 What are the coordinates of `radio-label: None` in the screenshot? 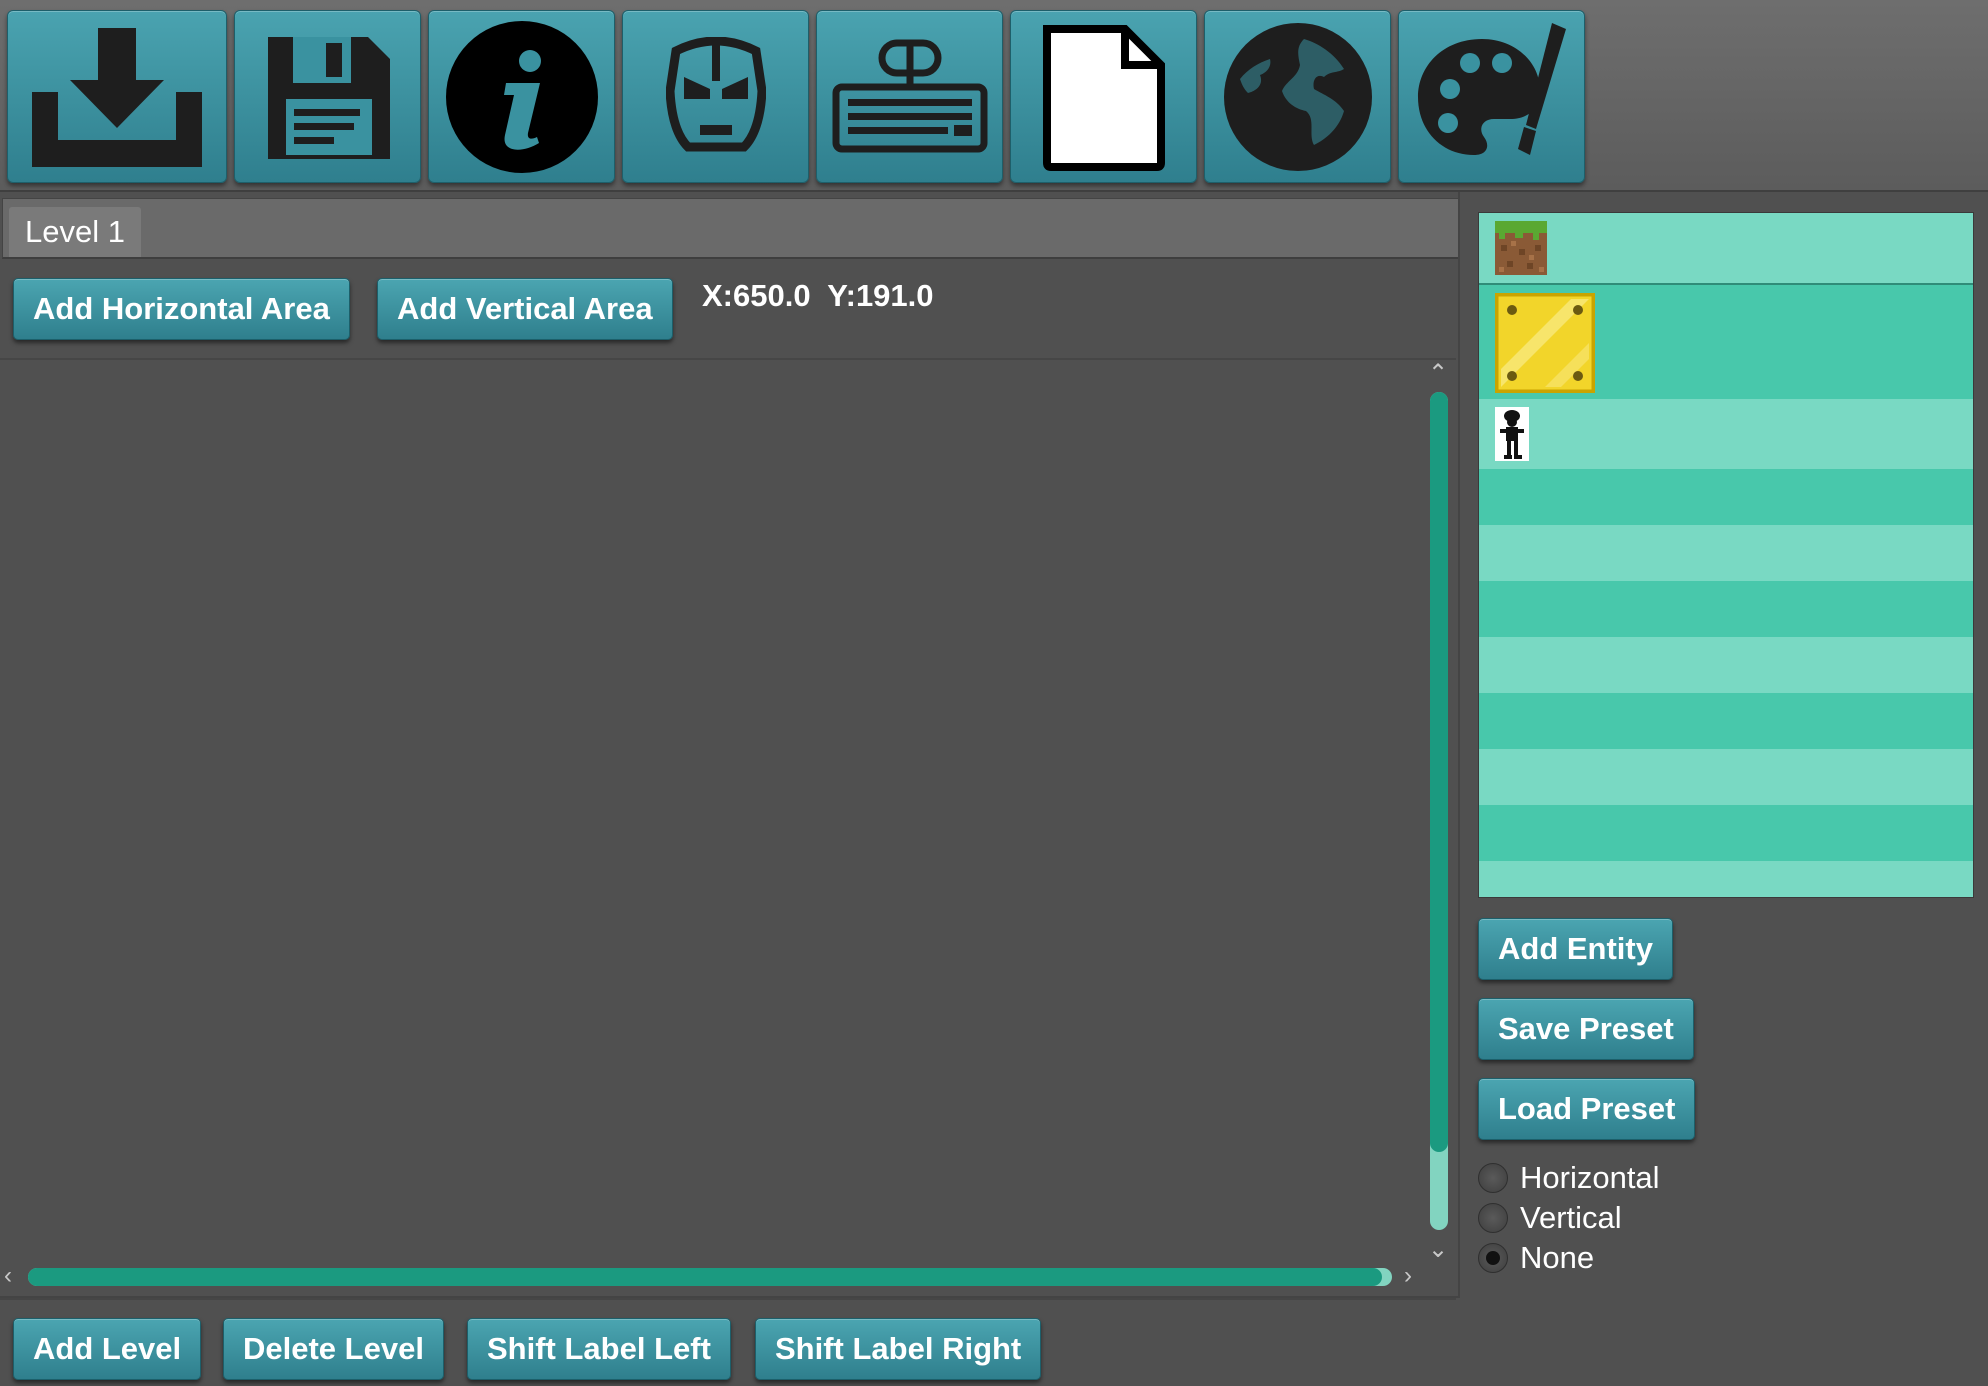 It's located at (1557, 1257).